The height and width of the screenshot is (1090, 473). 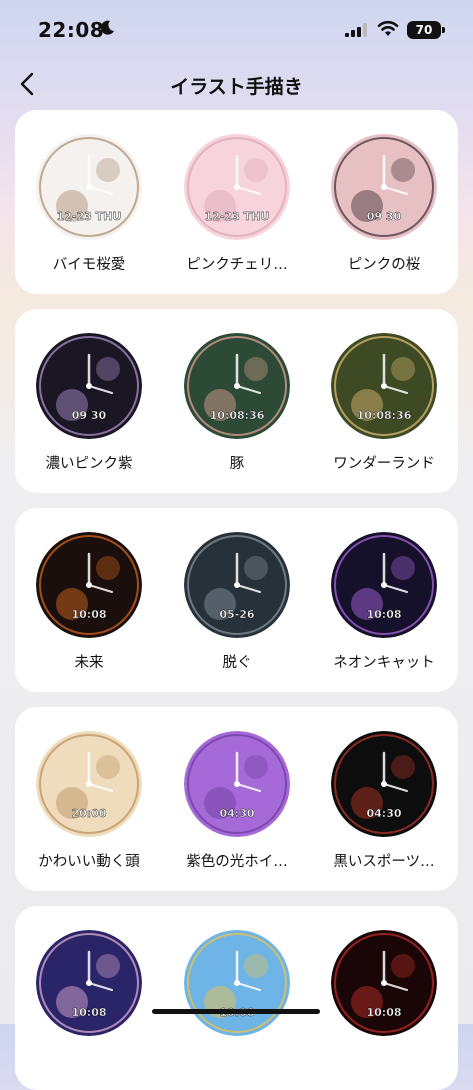 I want to click on watchface-item: 05-26 脱ぐ, so click(x=237, y=600).